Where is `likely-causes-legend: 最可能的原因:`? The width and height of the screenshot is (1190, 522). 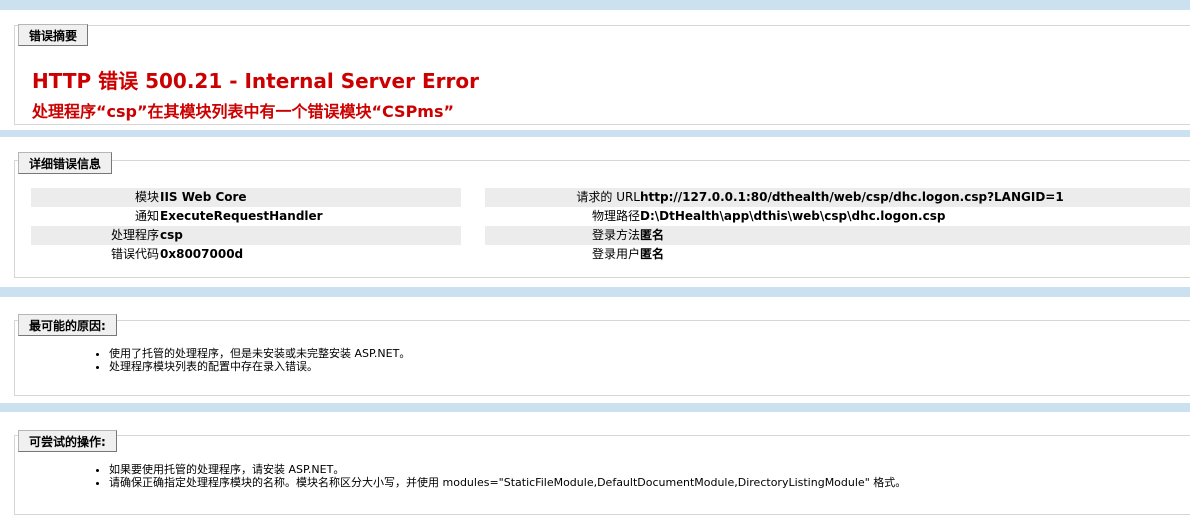 likely-causes-legend: 最可能的原因: is located at coordinates (67, 325).